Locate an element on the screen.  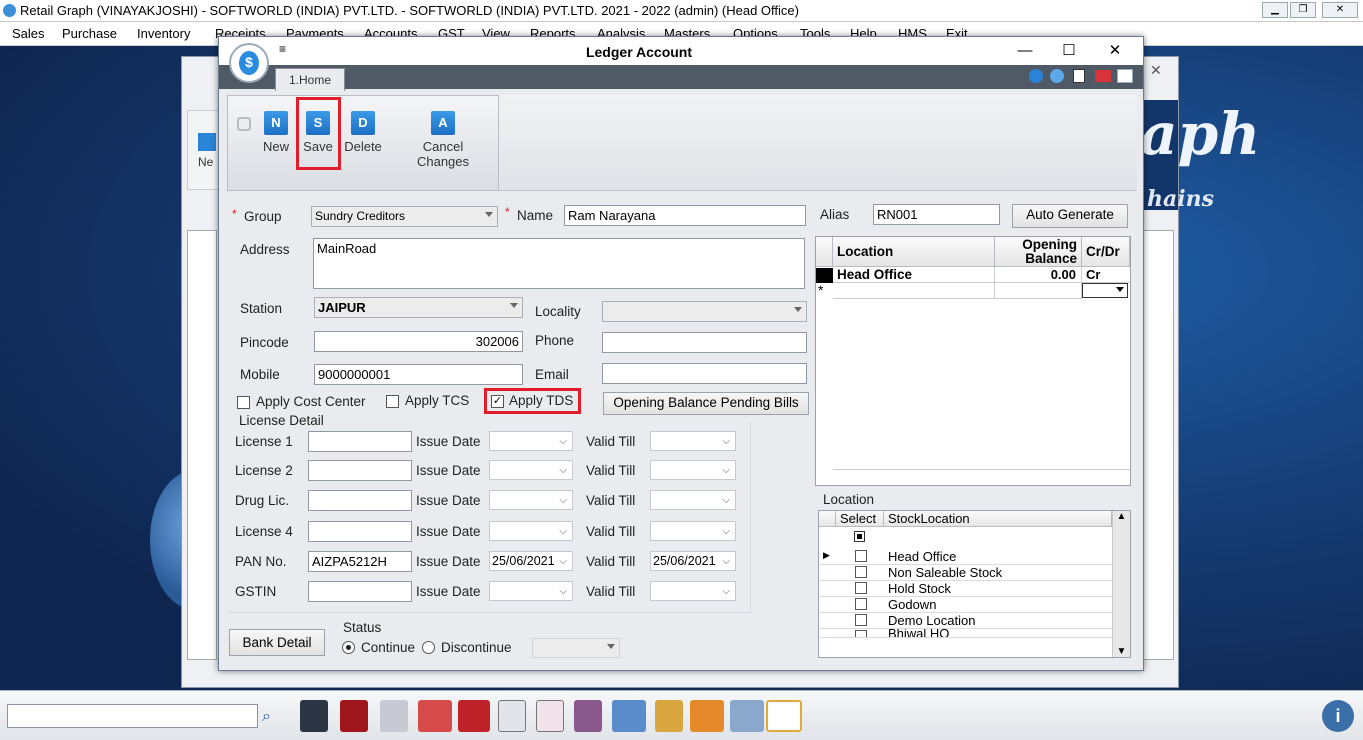
pincode-input: 302006 is located at coordinates (418, 341).